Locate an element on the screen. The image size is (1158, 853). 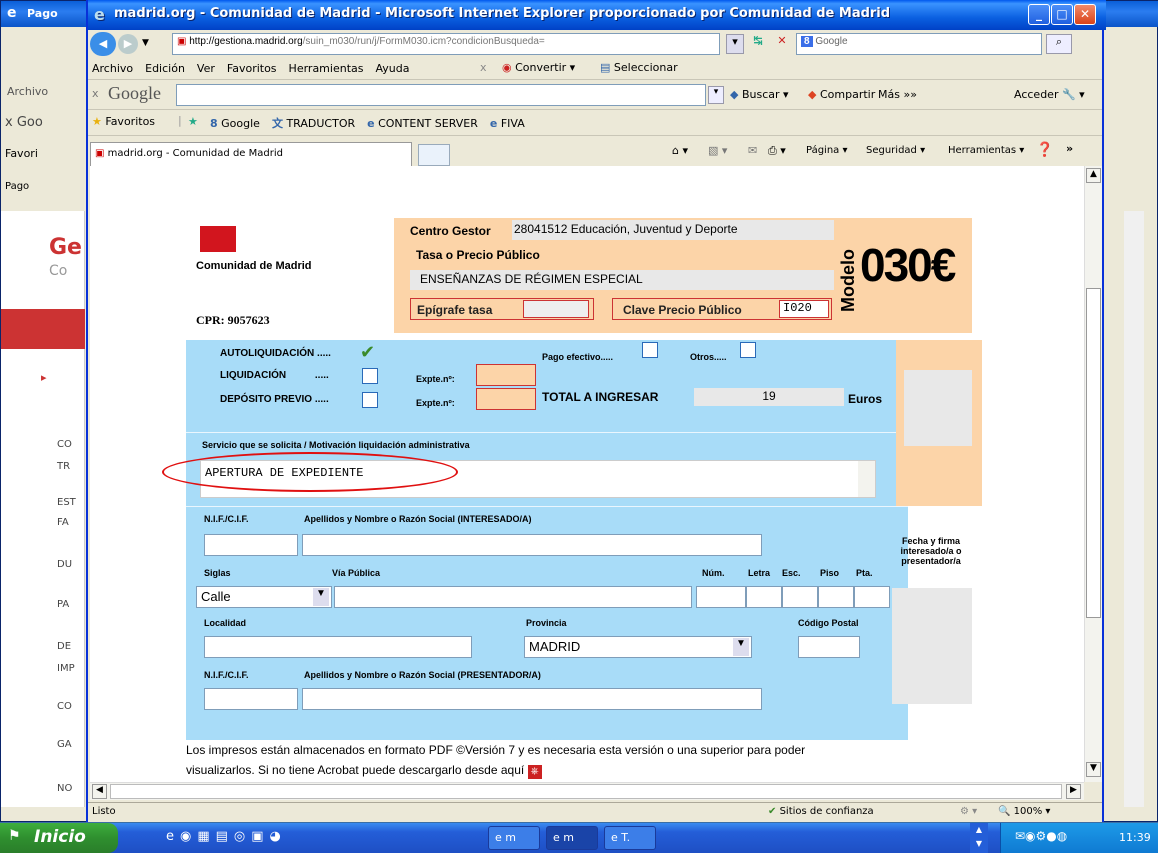
close-button: ✕ is located at coordinates (1085, 14).